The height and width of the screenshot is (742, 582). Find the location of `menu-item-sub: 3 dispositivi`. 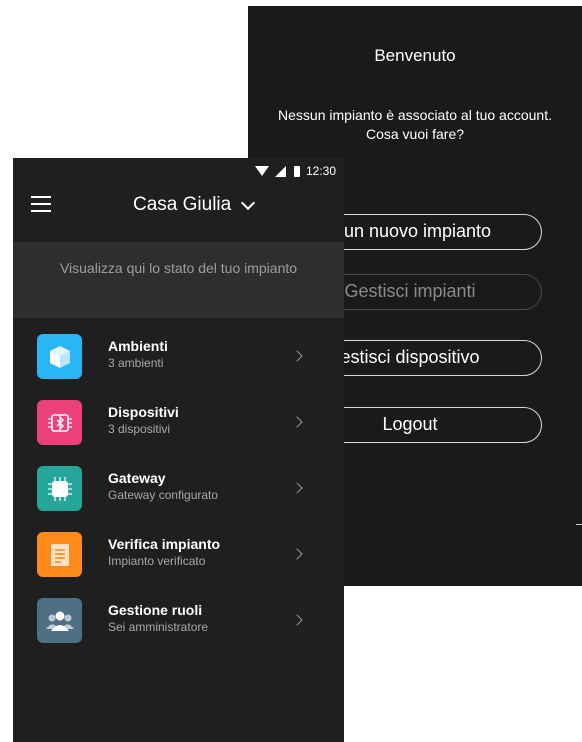

menu-item-sub: 3 dispositivi is located at coordinates (139, 429).